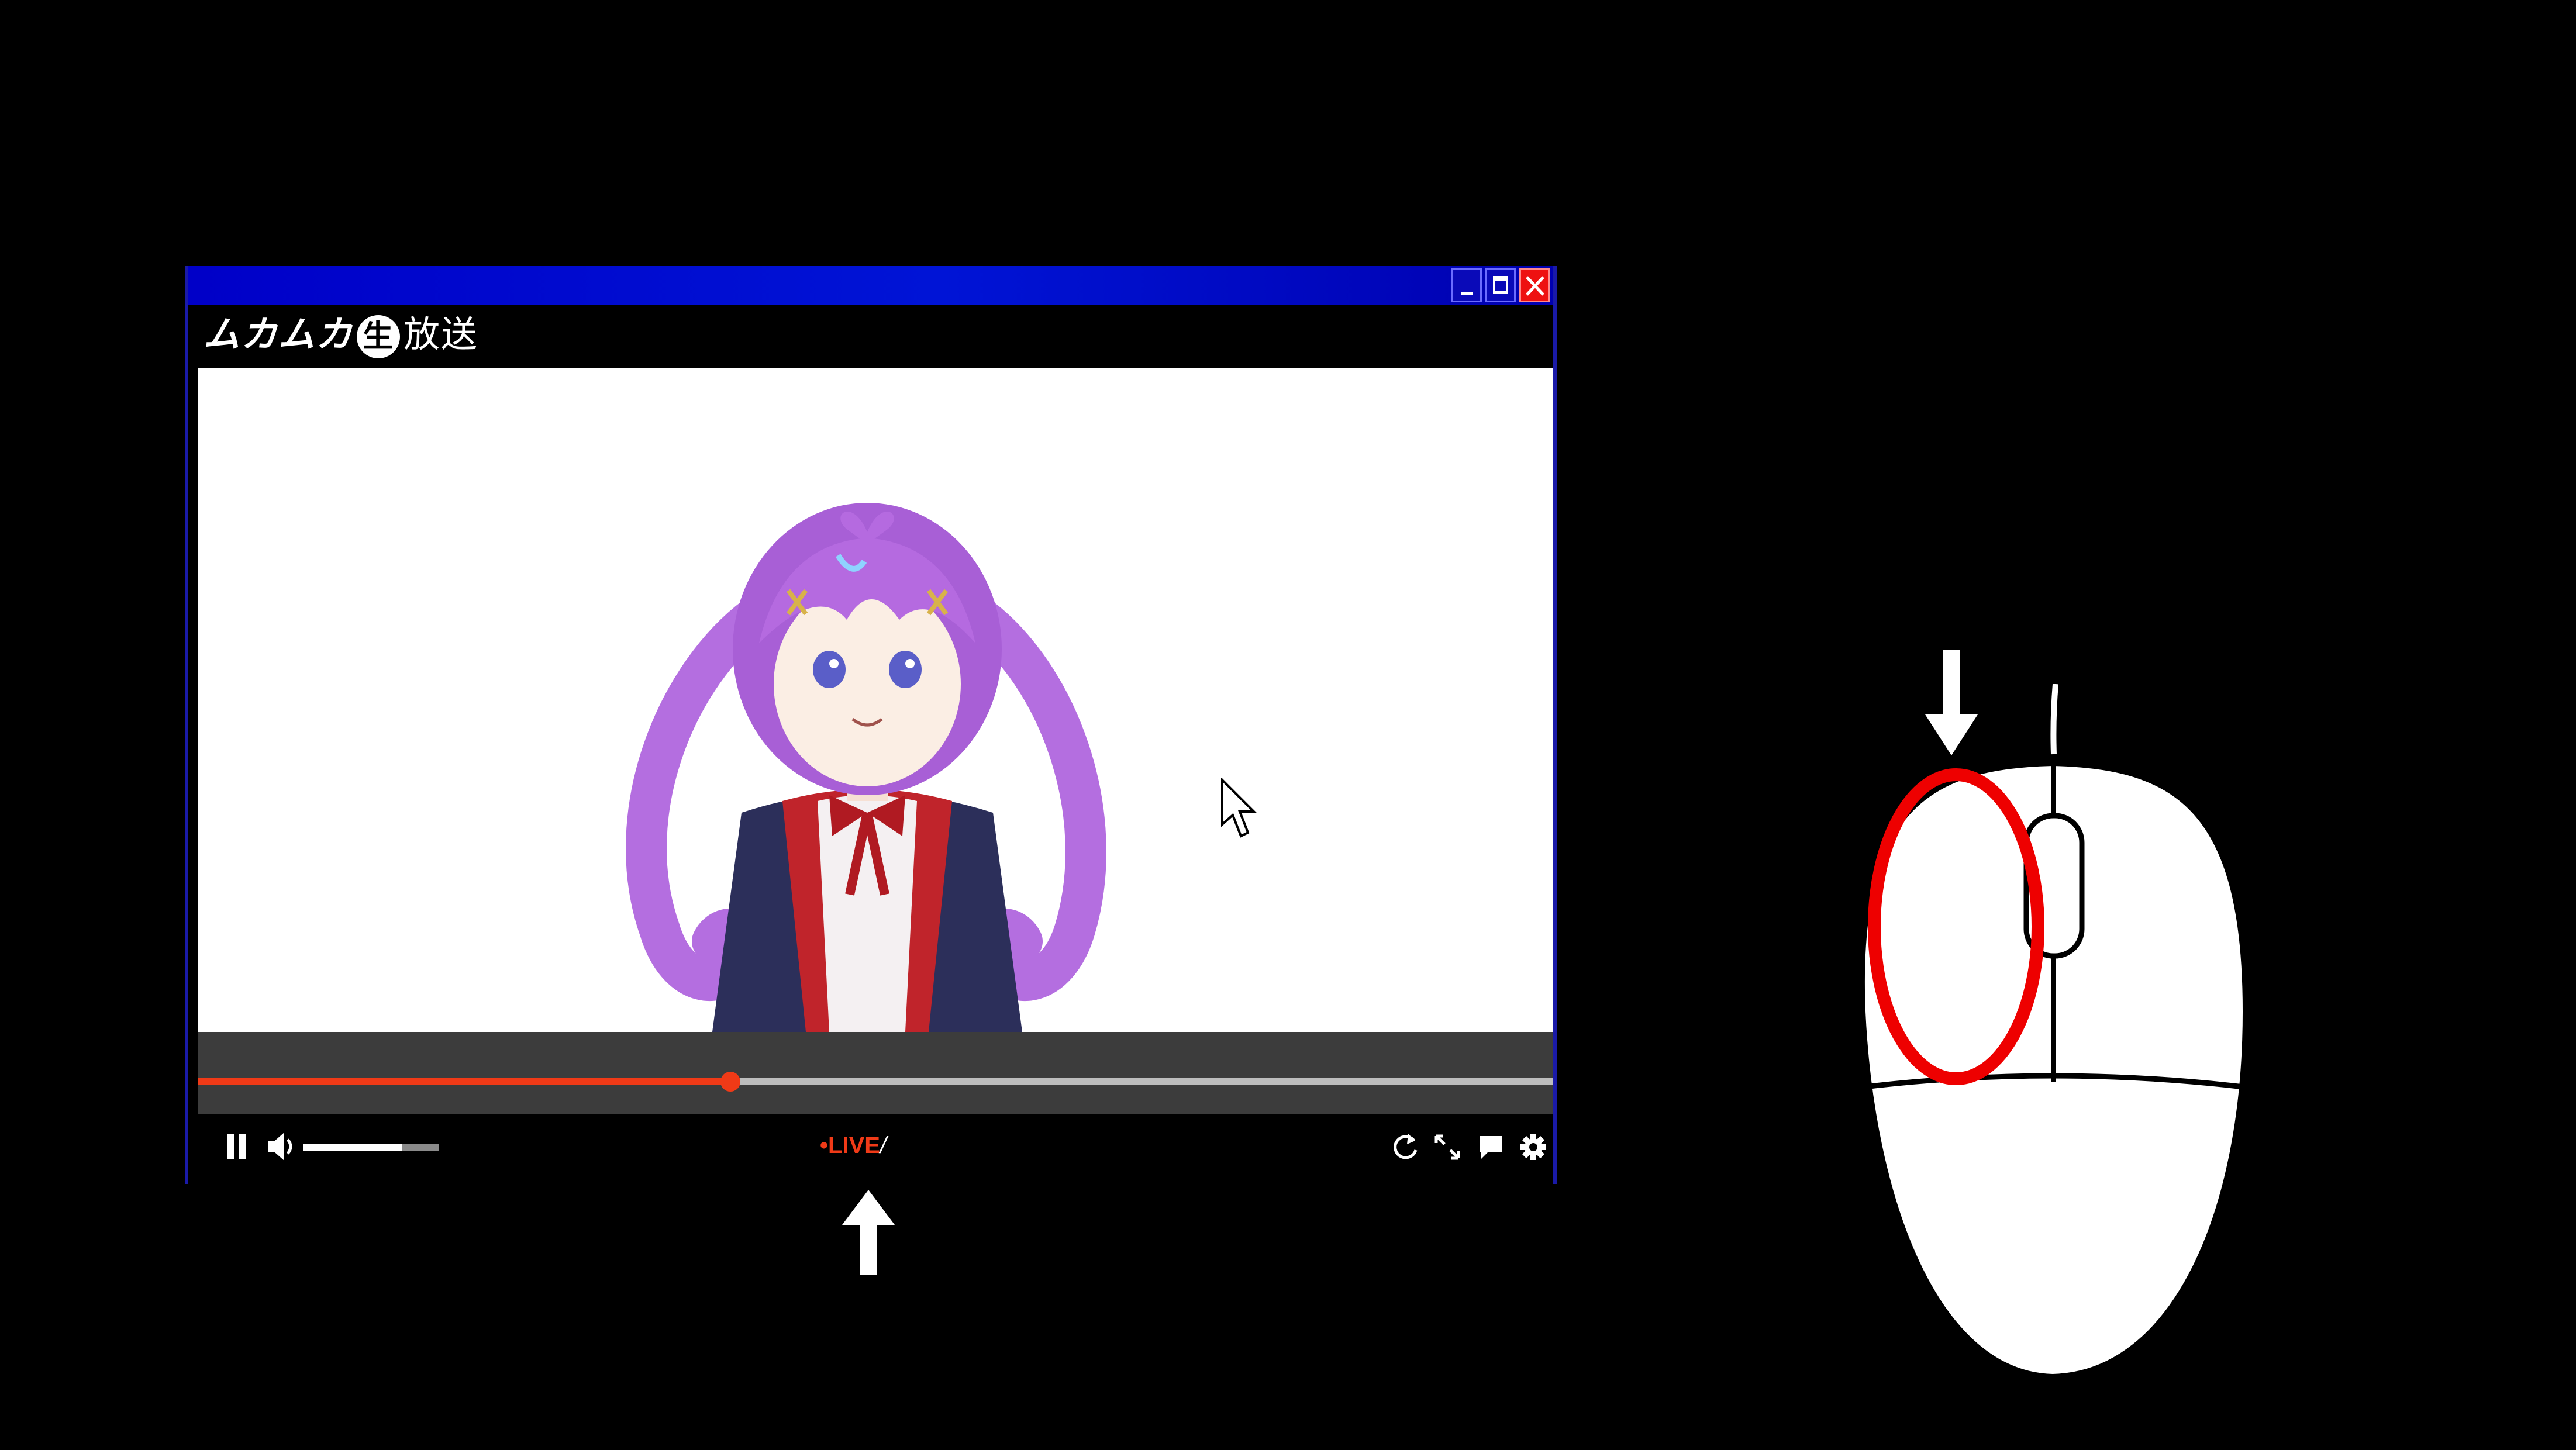 The image size is (2576, 1450). Describe the element at coordinates (868, 1232) in the screenshot. I see `arrow-up-icon` at that location.